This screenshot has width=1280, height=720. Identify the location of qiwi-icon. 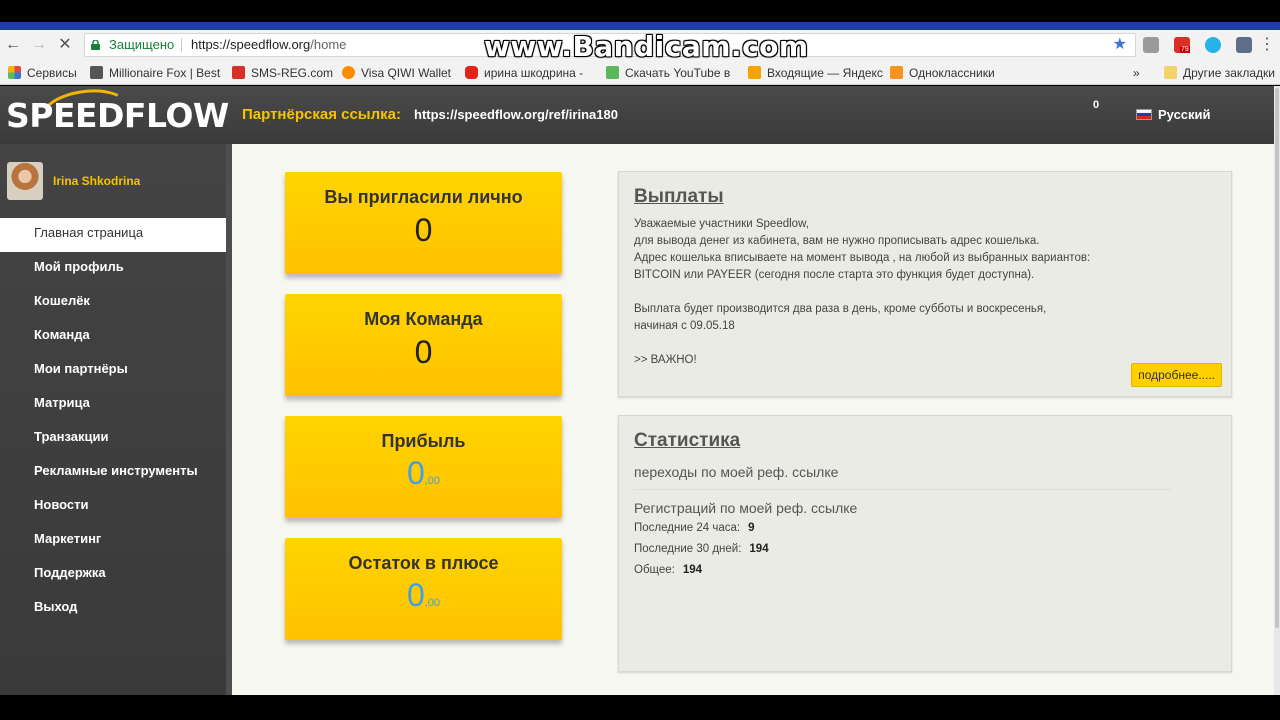
(348, 72).